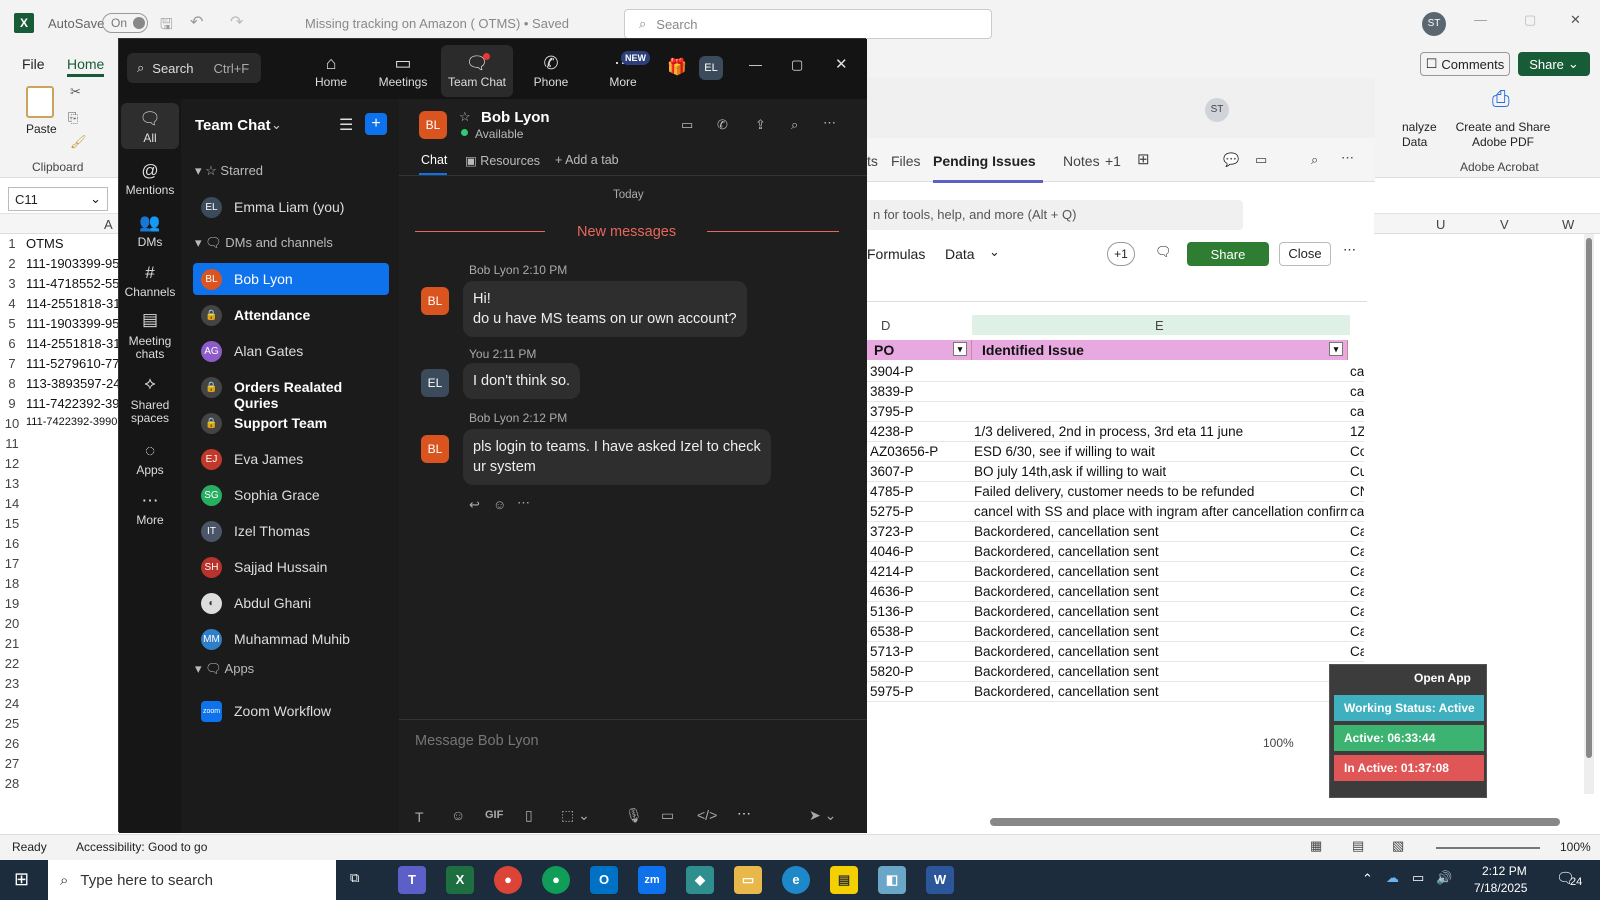  What do you see at coordinates (12, 443) in the screenshot?
I see `row-number: 11` at bounding box center [12, 443].